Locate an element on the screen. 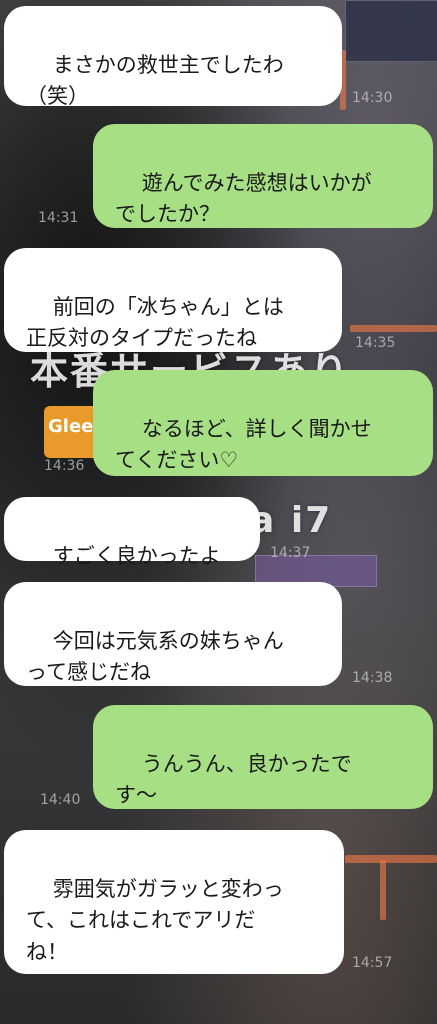  message-timestamp: 14:30 is located at coordinates (372, 98).